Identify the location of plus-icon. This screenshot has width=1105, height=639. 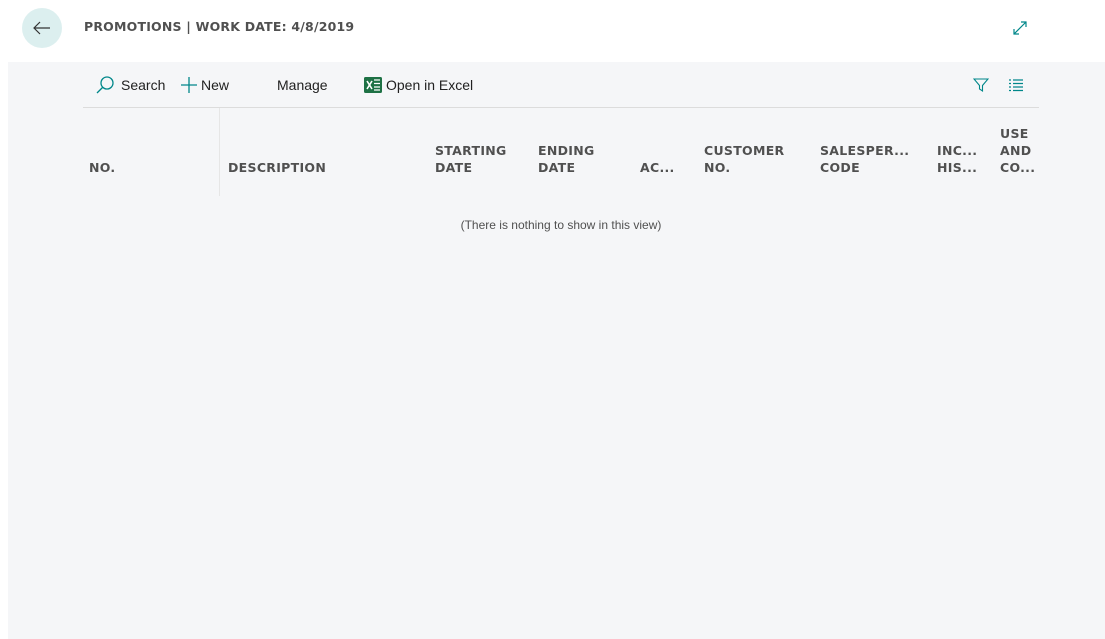
(189, 84).